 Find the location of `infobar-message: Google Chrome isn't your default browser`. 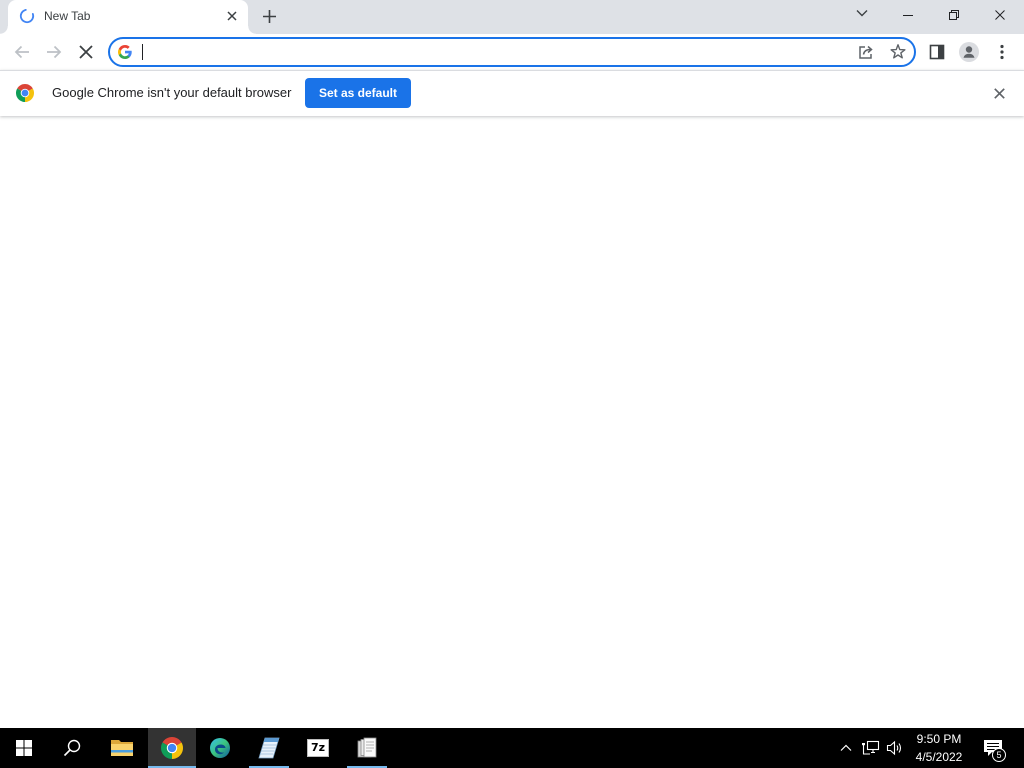

infobar-message: Google Chrome isn't your default browser is located at coordinates (172, 92).